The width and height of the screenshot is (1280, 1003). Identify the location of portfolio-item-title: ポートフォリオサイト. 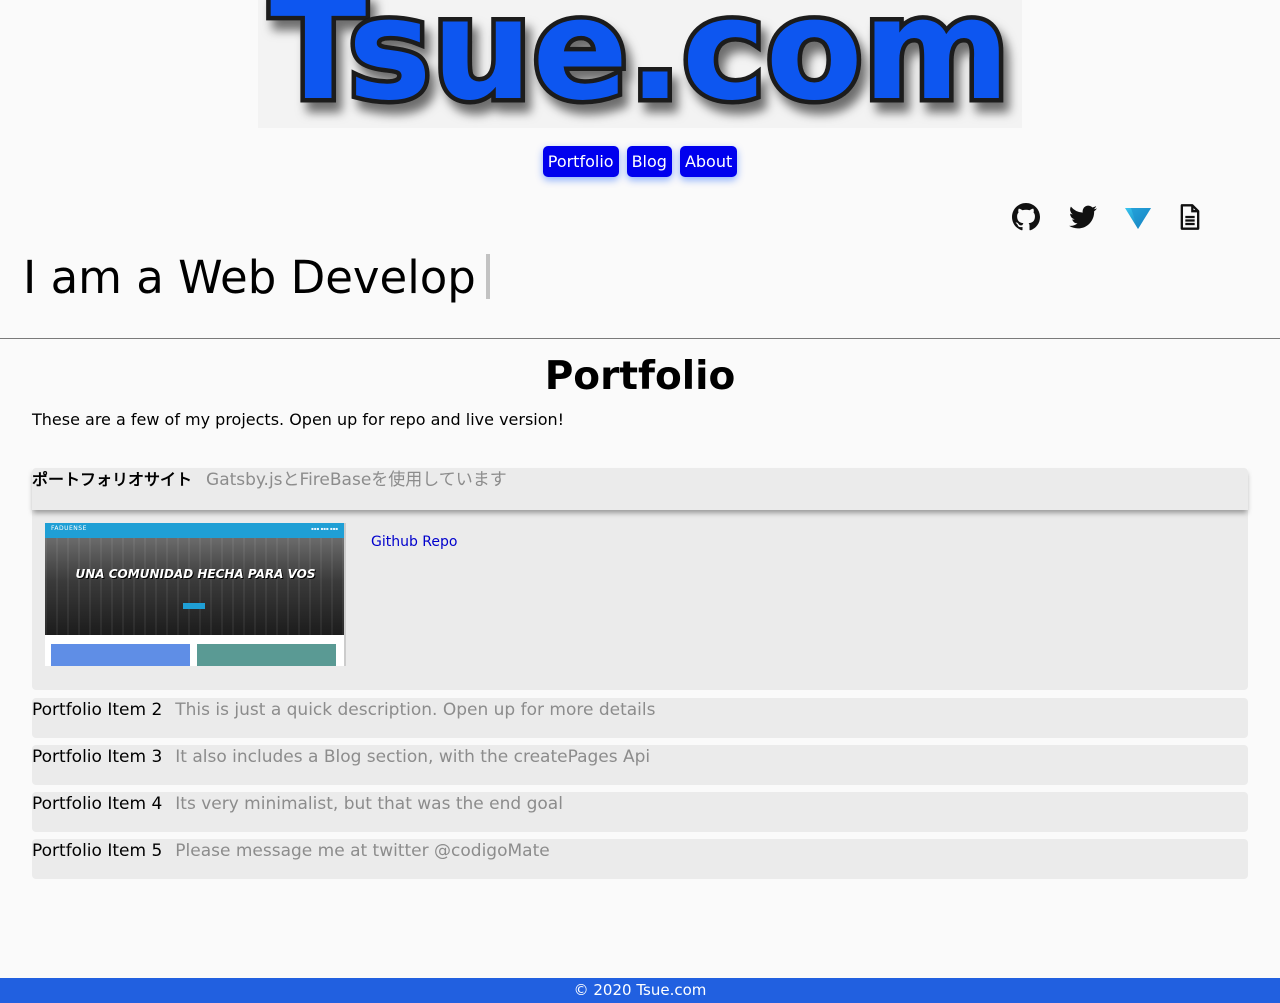
(112, 479).